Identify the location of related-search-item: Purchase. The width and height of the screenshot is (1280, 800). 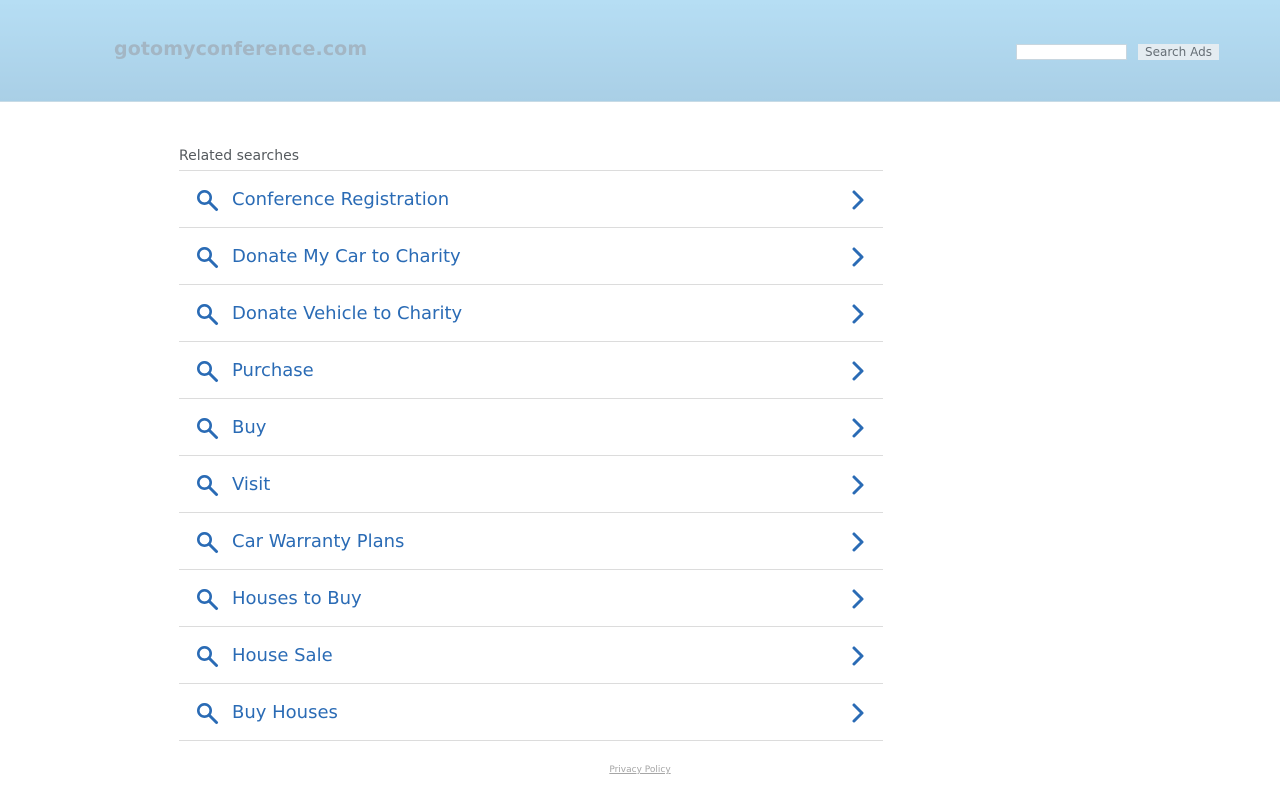
(531, 370).